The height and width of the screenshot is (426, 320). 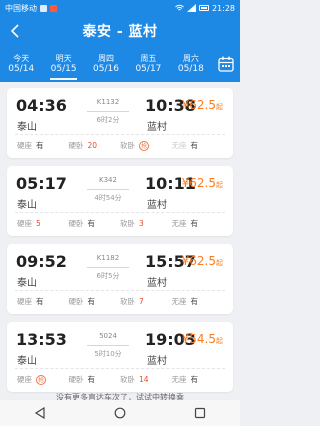 What do you see at coordinates (198, 301) in the screenshot?
I see `seat-standing: 无座有` at bounding box center [198, 301].